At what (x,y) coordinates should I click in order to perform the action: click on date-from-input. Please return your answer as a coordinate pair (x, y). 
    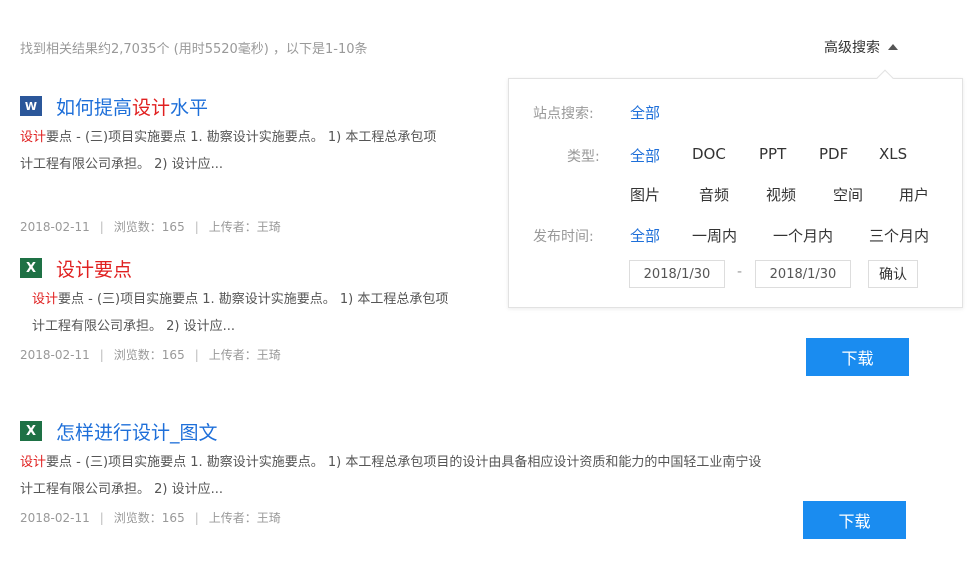
    Looking at the image, I should click on (677, 274).